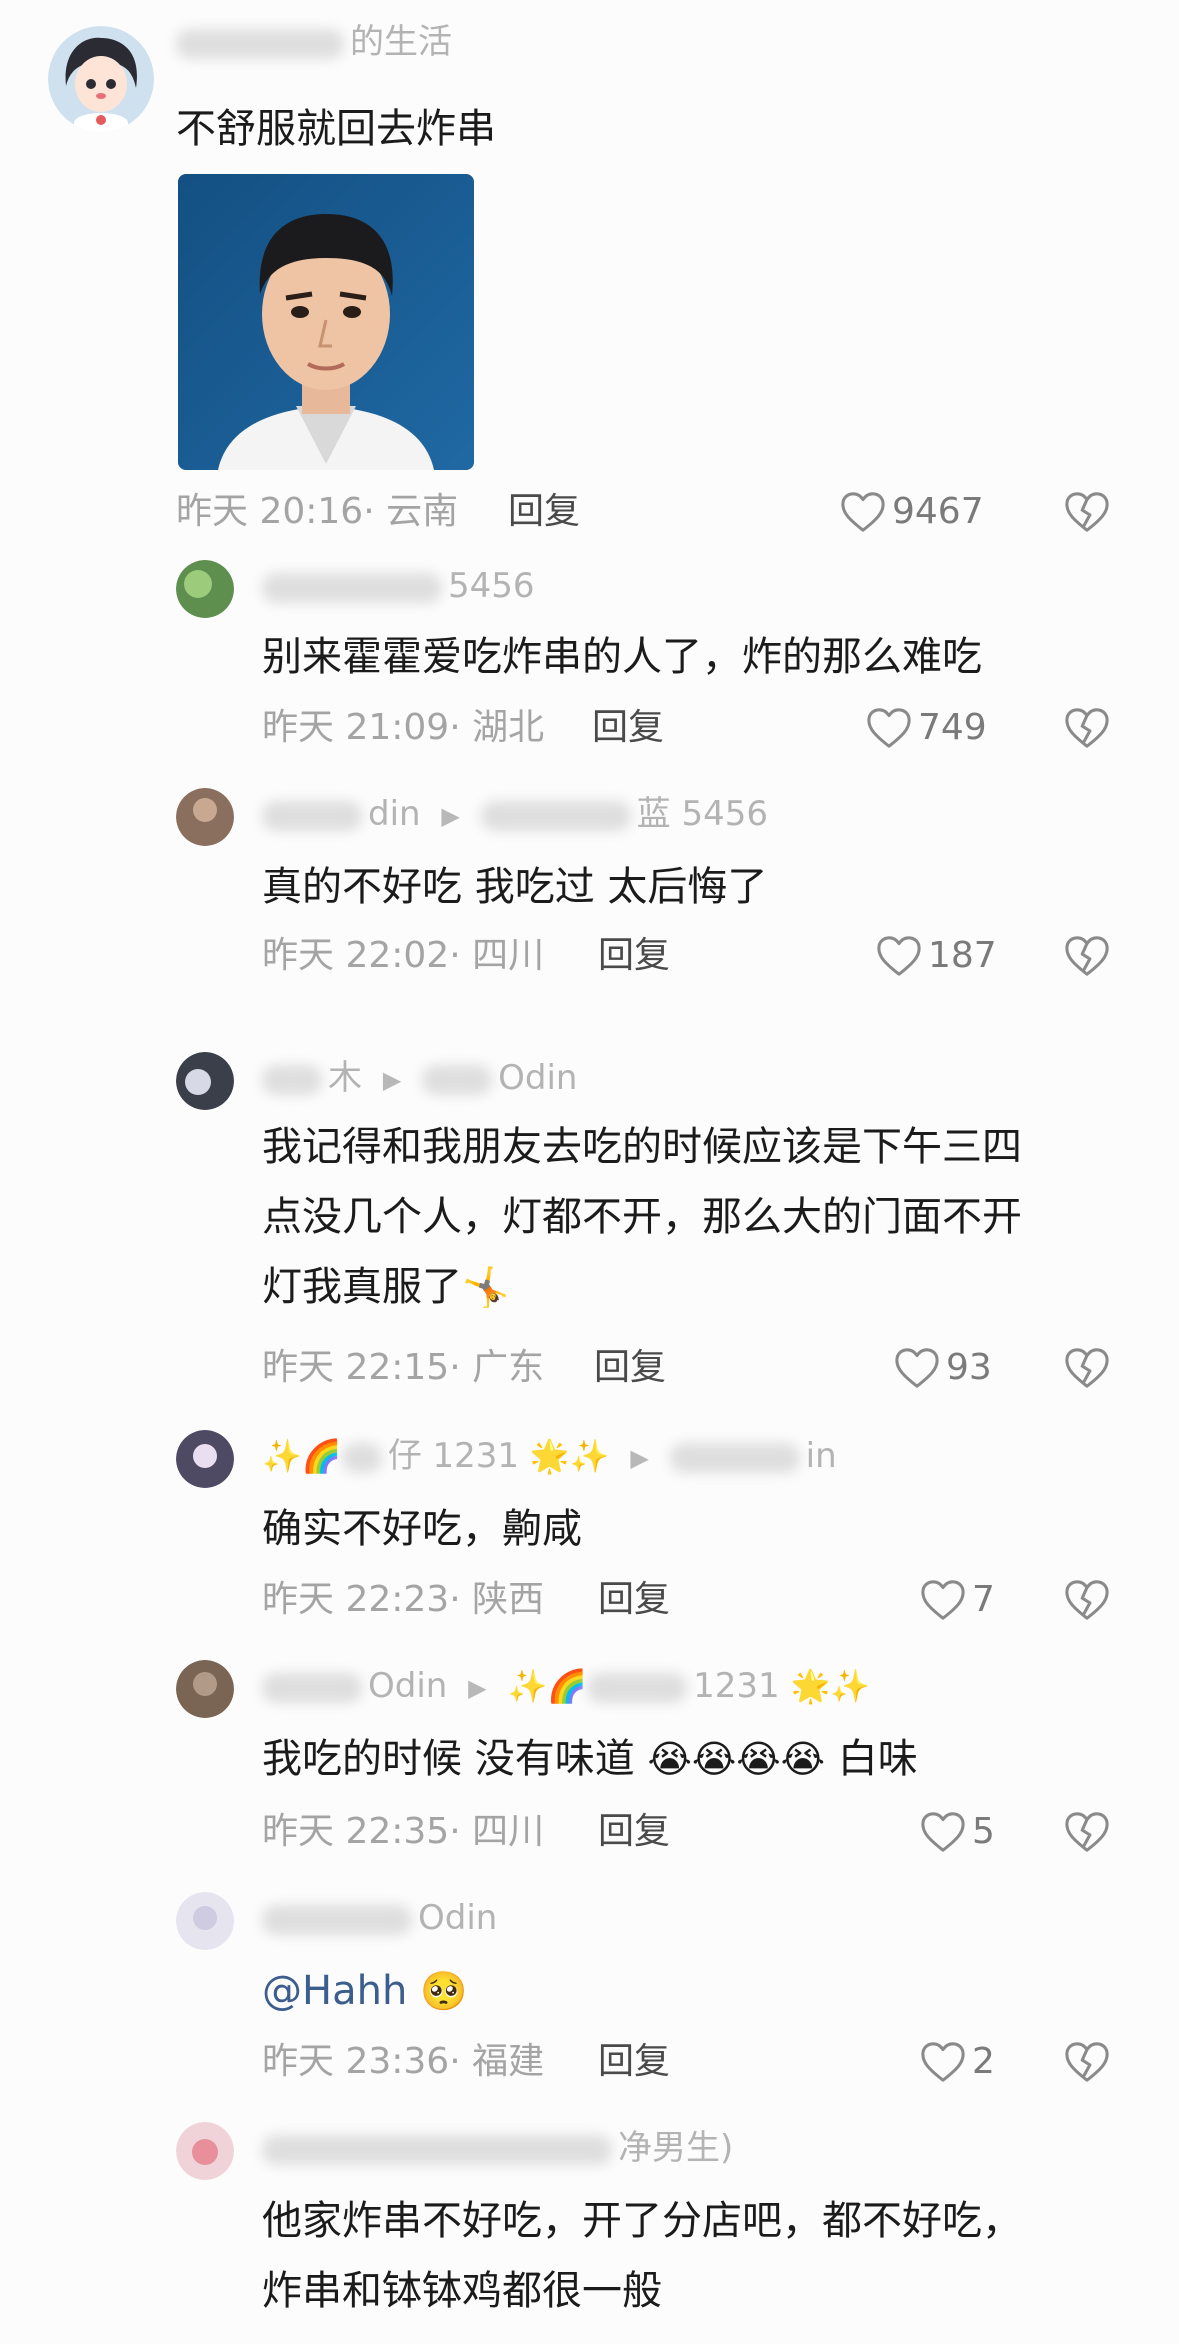 The width and height of the screenshot is (1179, 2344). What do you see at coordinates (508, 2061) in the screenshot?
I see `comment-location: 福建` at bounding box center [508, 2061].